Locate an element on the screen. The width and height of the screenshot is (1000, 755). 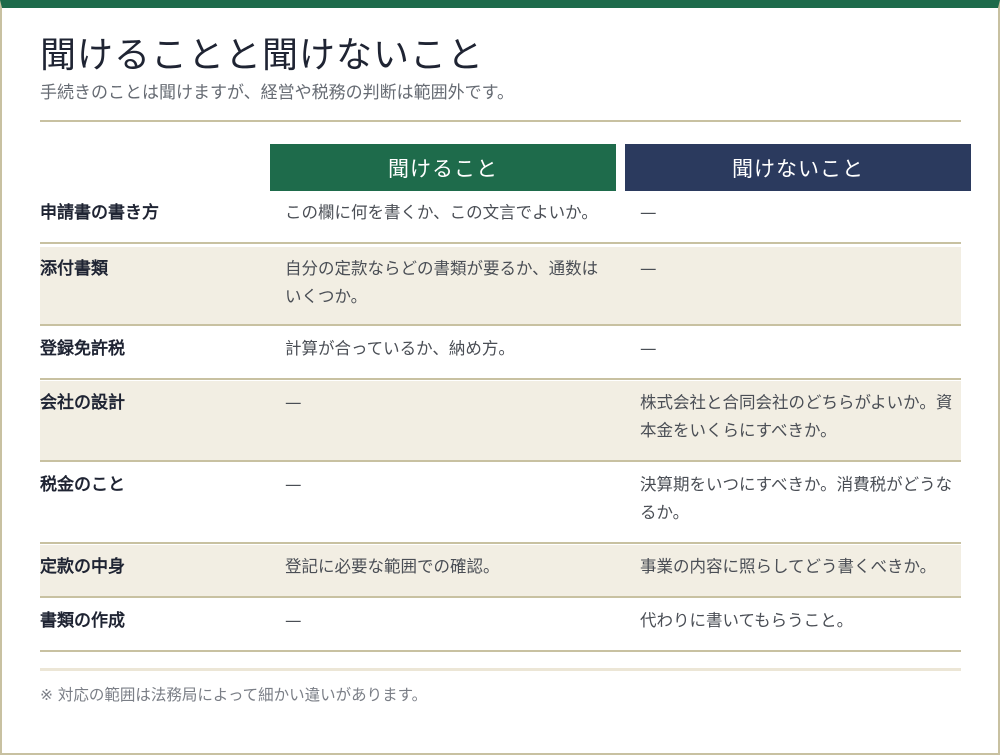
row-label: 書類の作成 is located at coordinates (82, 621).